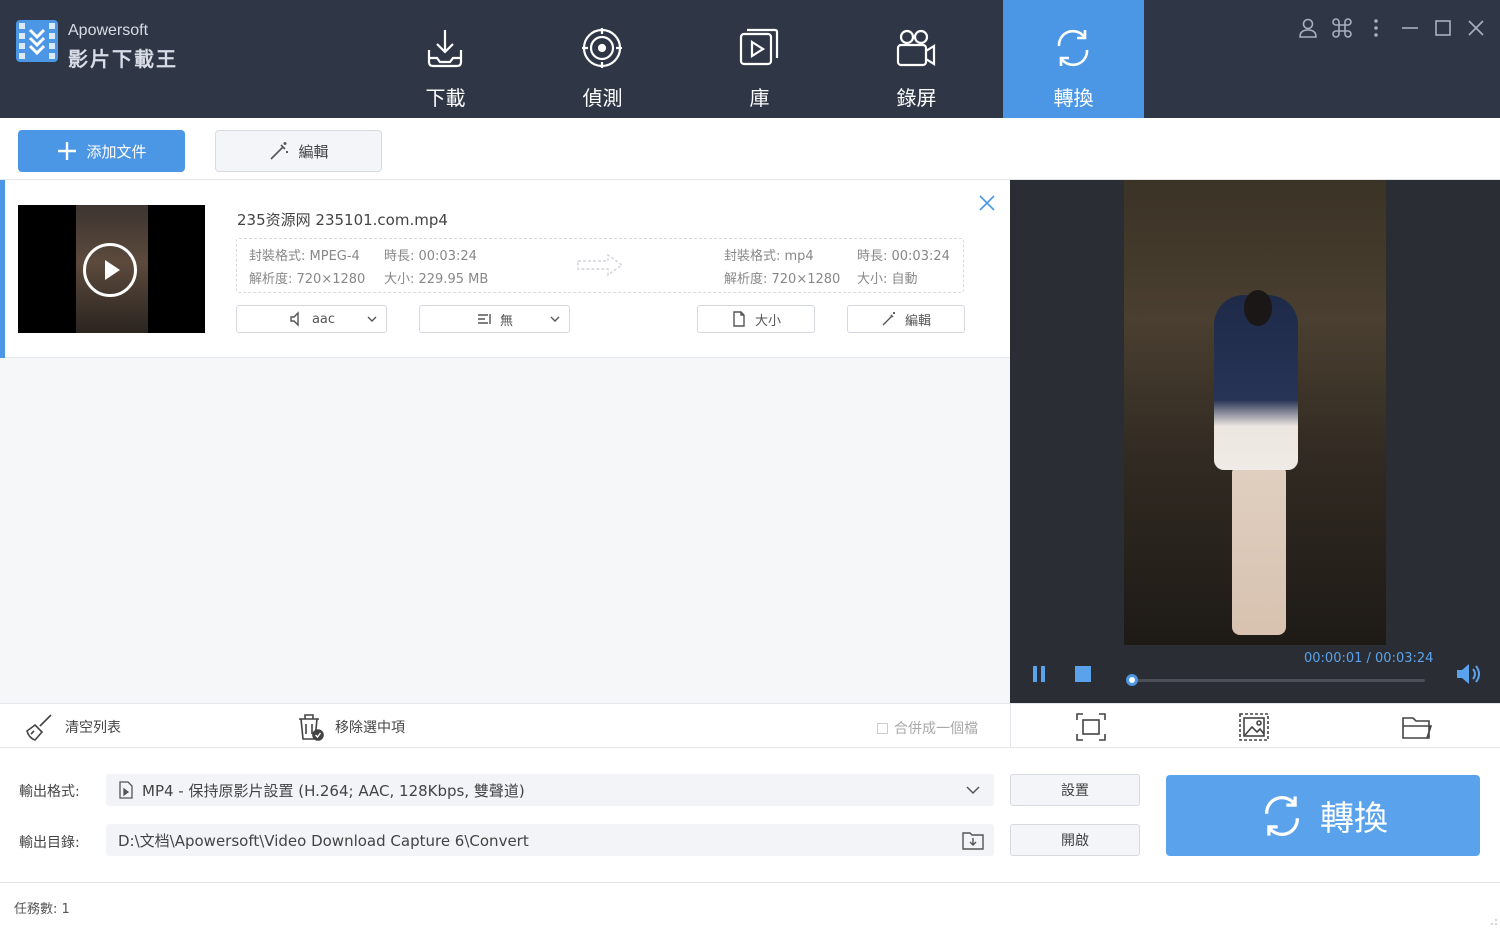  I want to click on tab-detect: 偵測, so click(602, 59).